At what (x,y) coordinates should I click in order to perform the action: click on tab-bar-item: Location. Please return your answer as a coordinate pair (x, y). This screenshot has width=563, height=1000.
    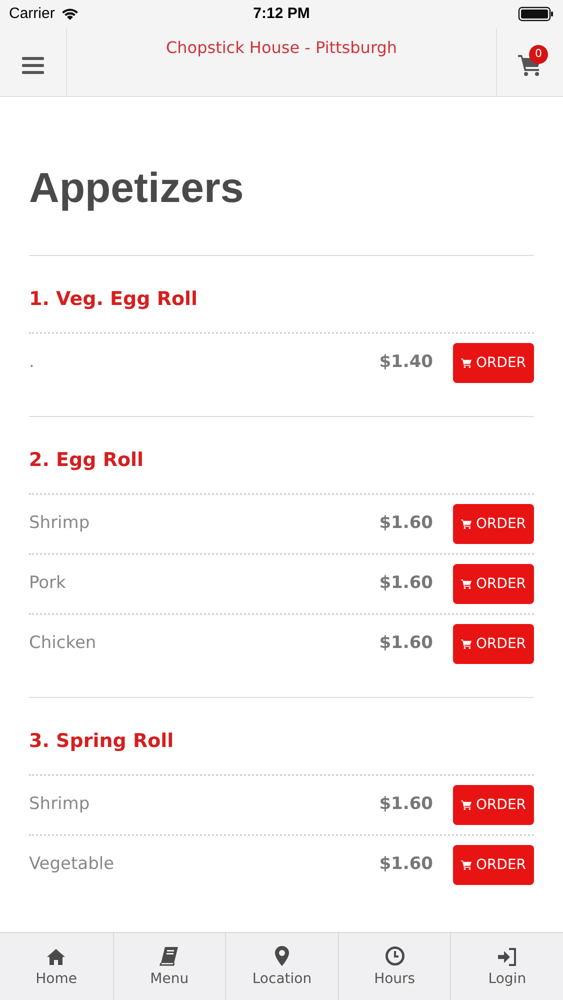
    Looking at the image, I should click on (281, 966).